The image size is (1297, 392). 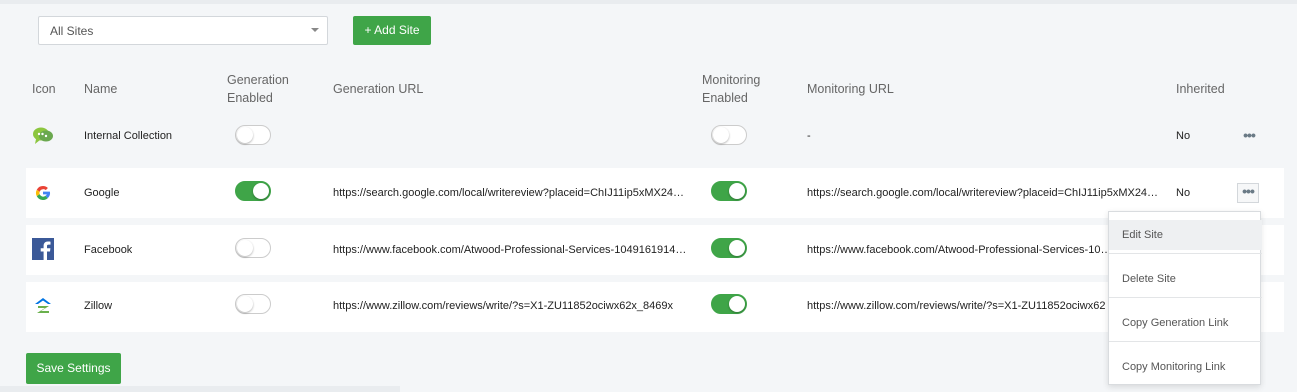 I want to click on add-site-button: + Add Site, so click(x=392, y=30).